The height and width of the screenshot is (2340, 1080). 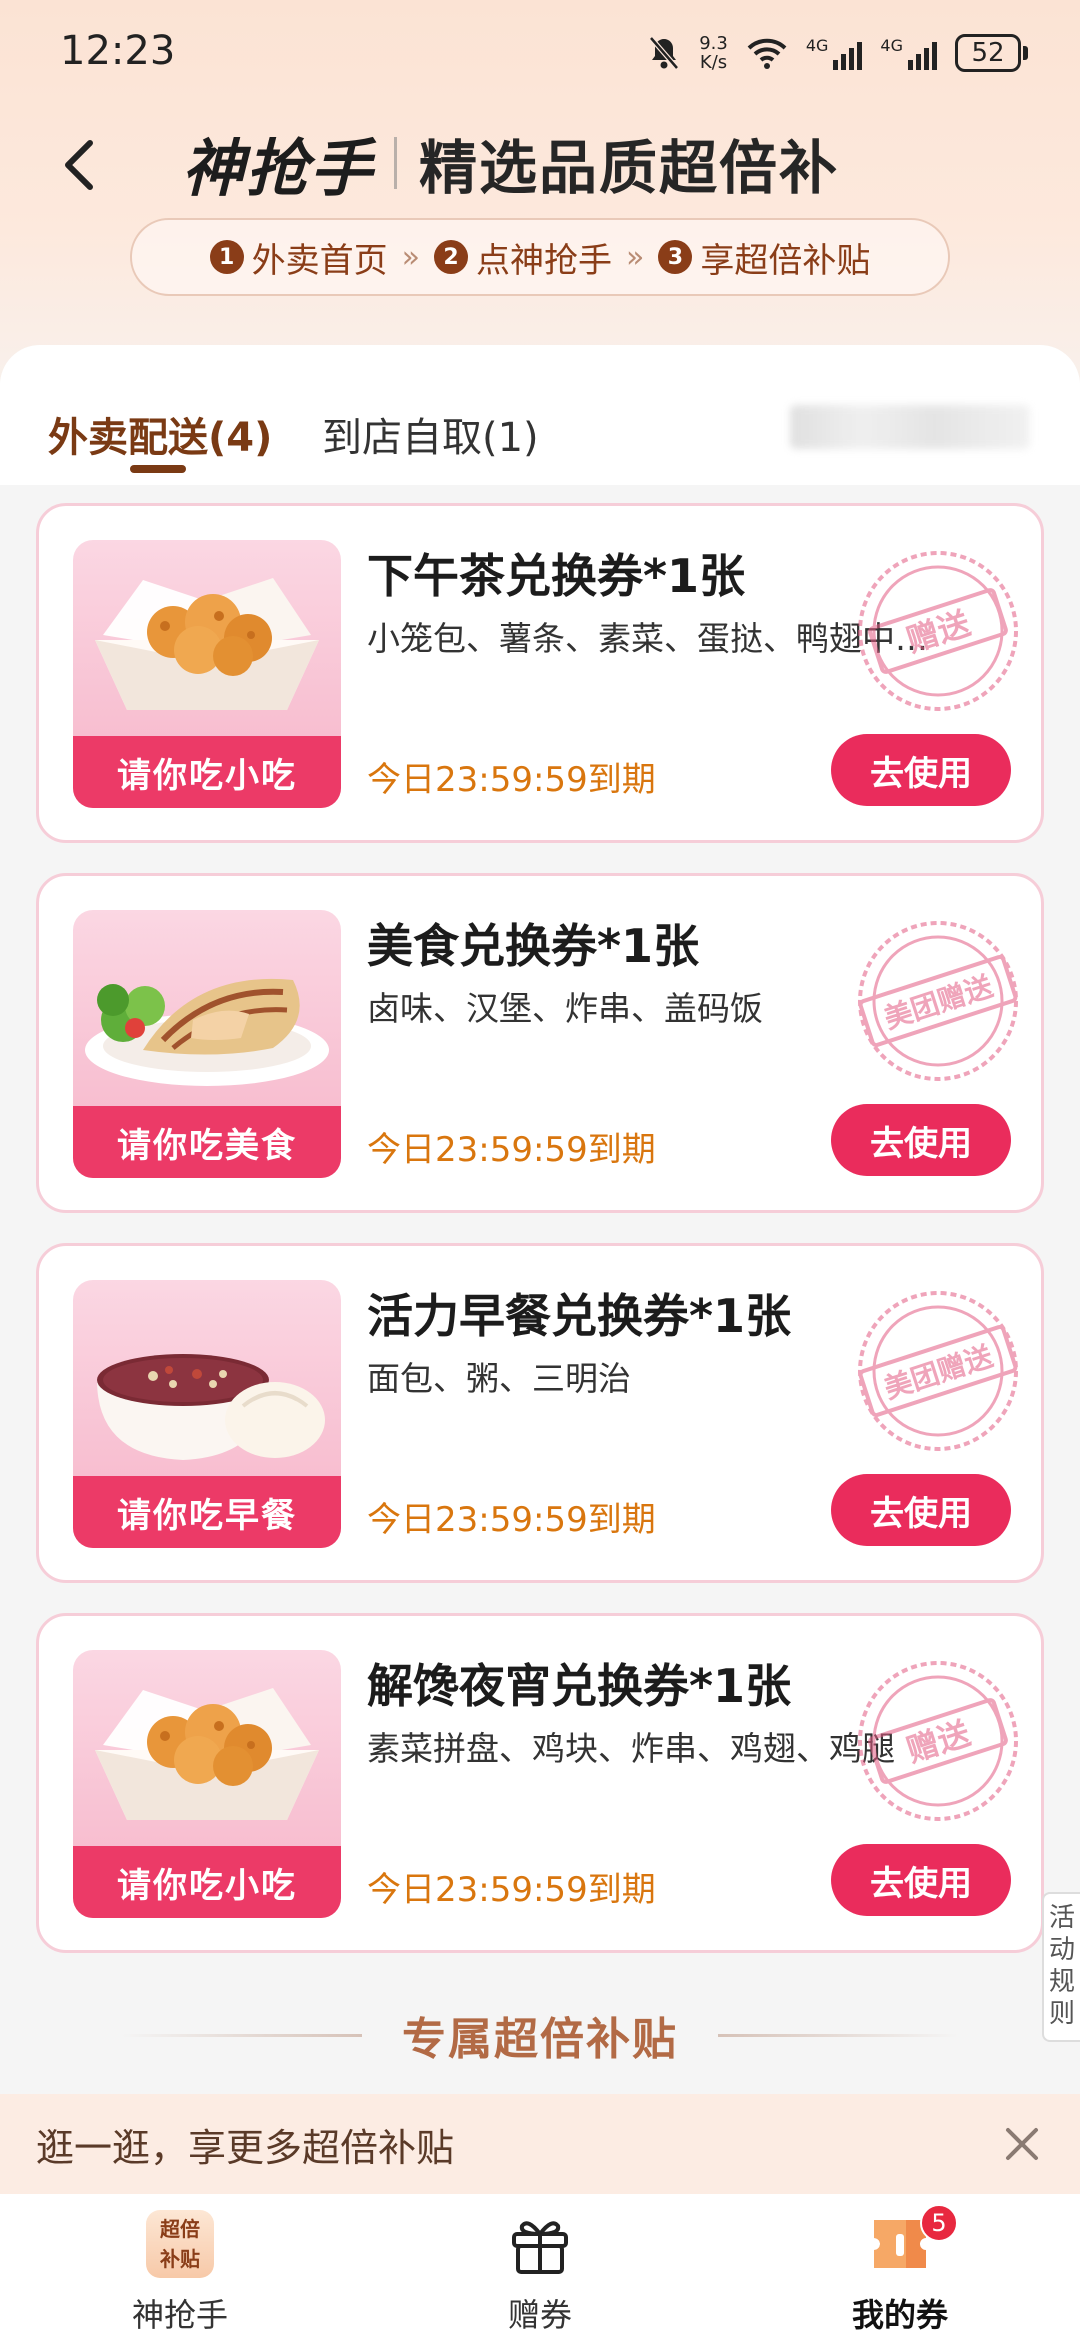 I want to click on blurred-user-info, so click(x=910, y=427).